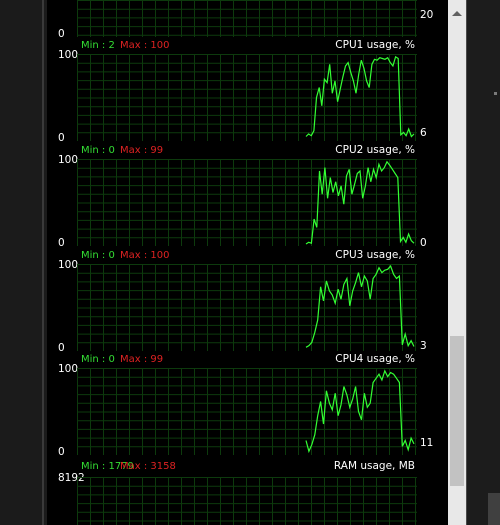 Image resolution: width=500 pixels, height=525 pixels. Describe the element at coordinates (466, 262) in the screenshot. I see `background-window-edge` at that location.